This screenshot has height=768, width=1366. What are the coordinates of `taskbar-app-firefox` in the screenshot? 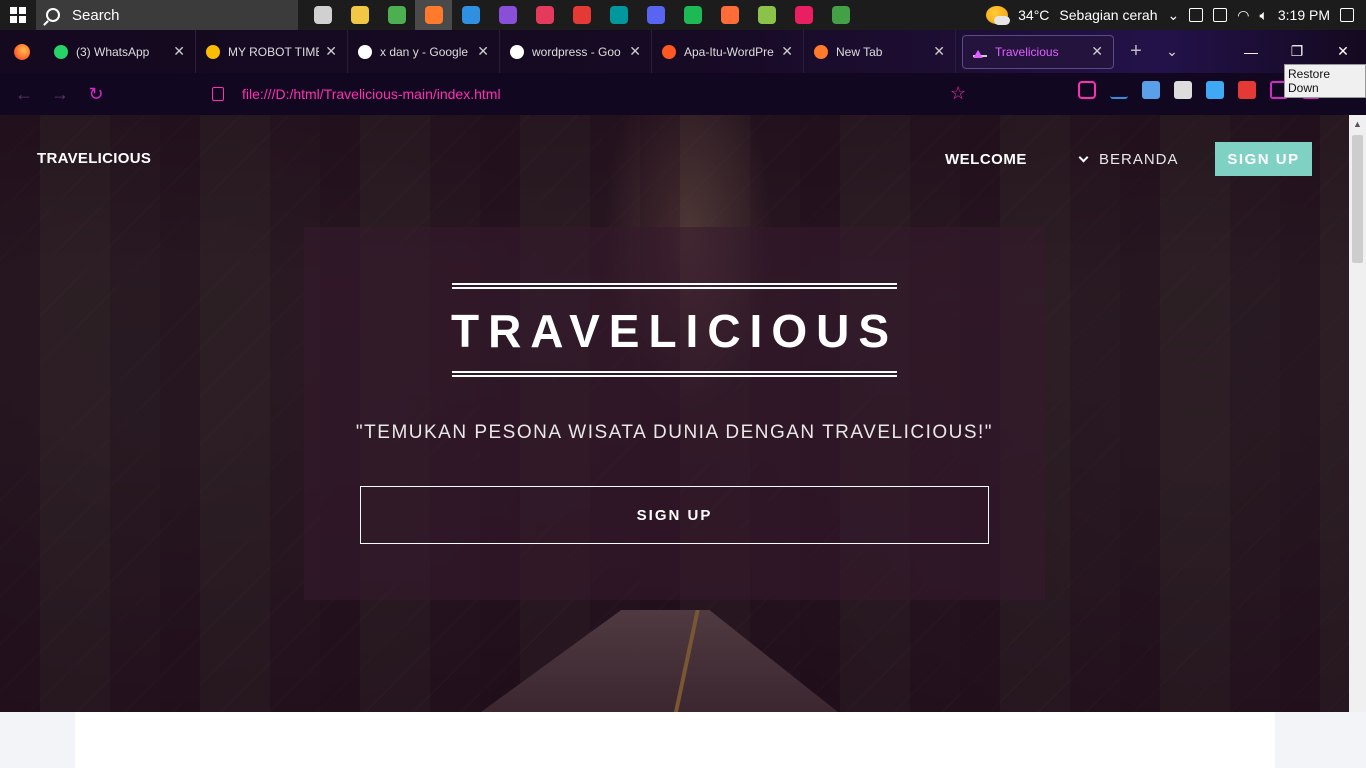 It's located at (433, 15).